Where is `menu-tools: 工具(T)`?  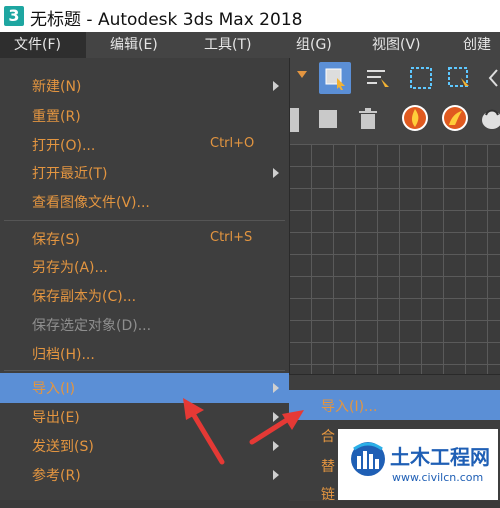
menu-tools: 工具(T) is located at coordinates (227, 45).